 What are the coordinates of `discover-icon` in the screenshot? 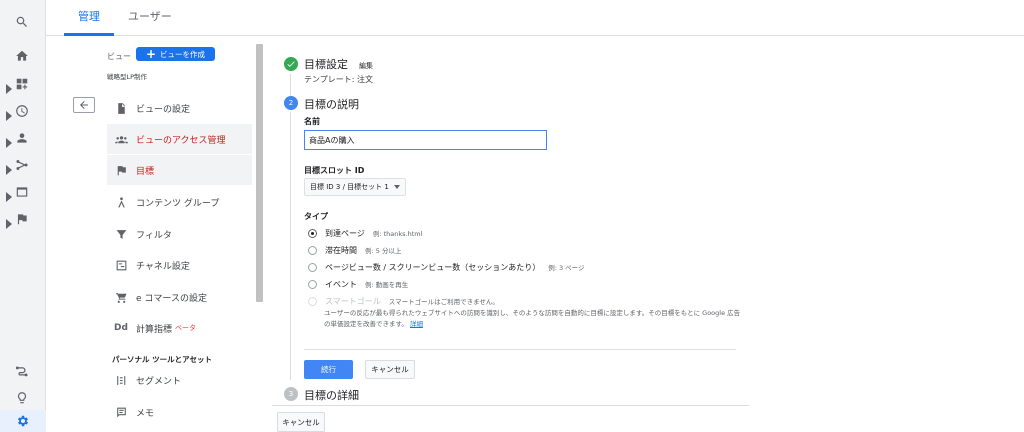 It's located at (22, 398).